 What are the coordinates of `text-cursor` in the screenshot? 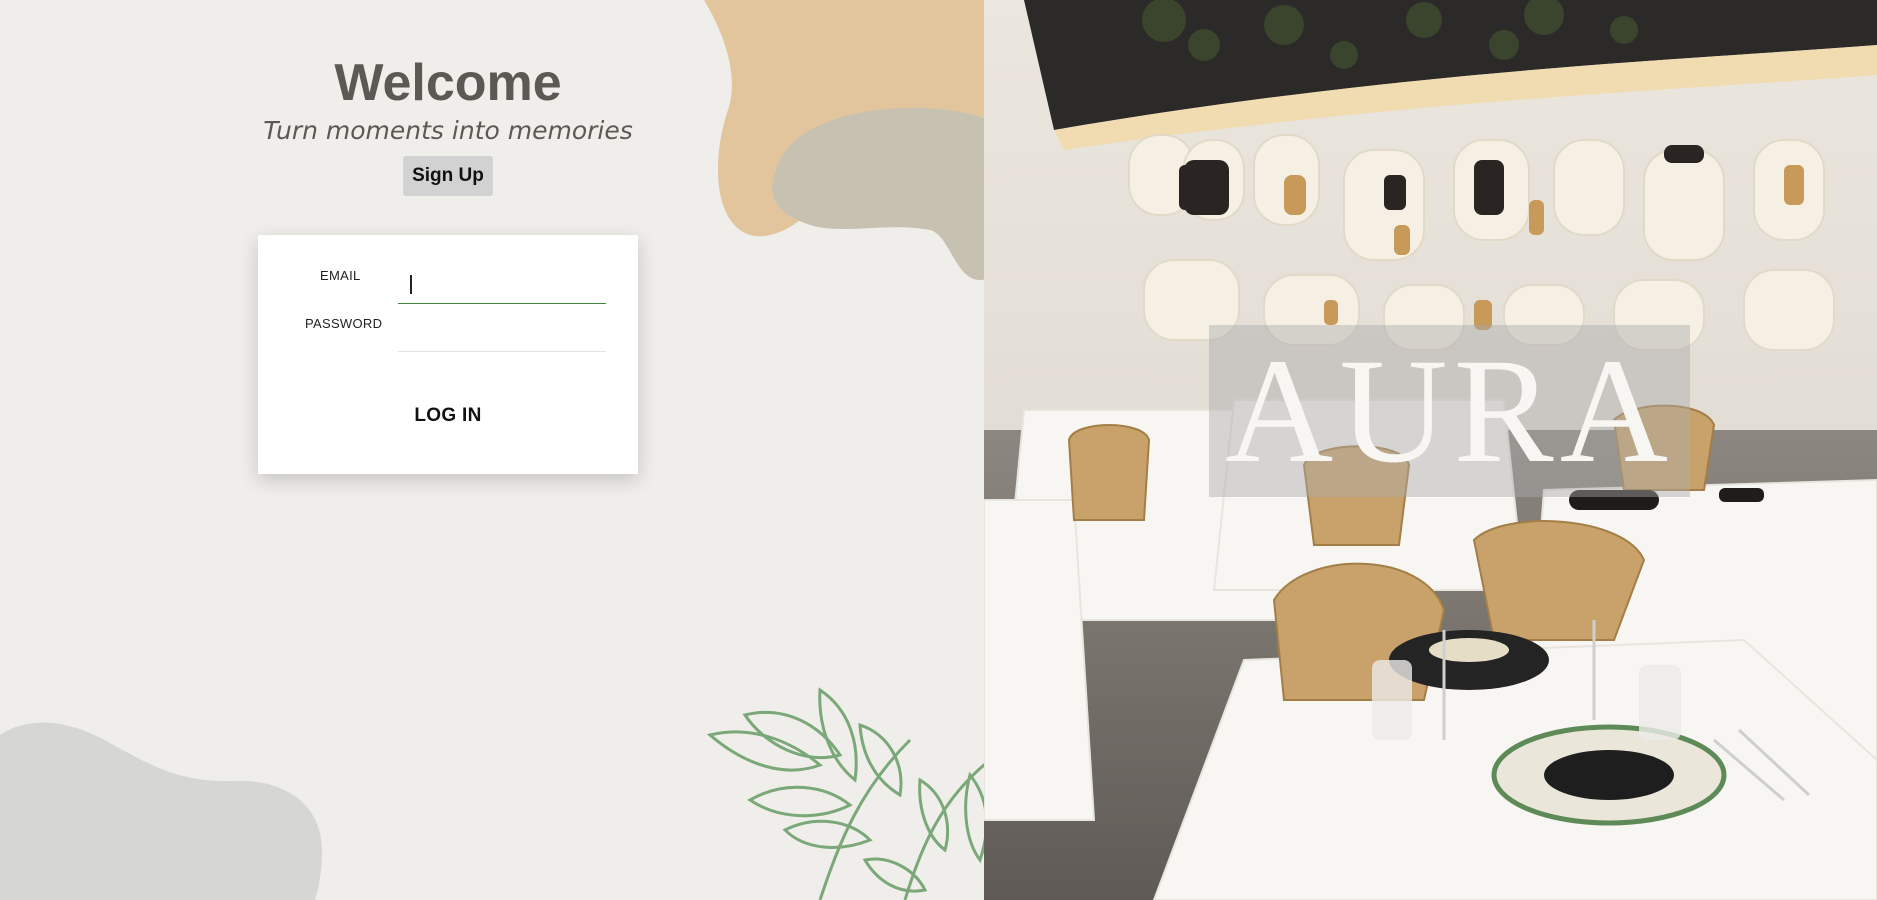 It's located at (411, 284).